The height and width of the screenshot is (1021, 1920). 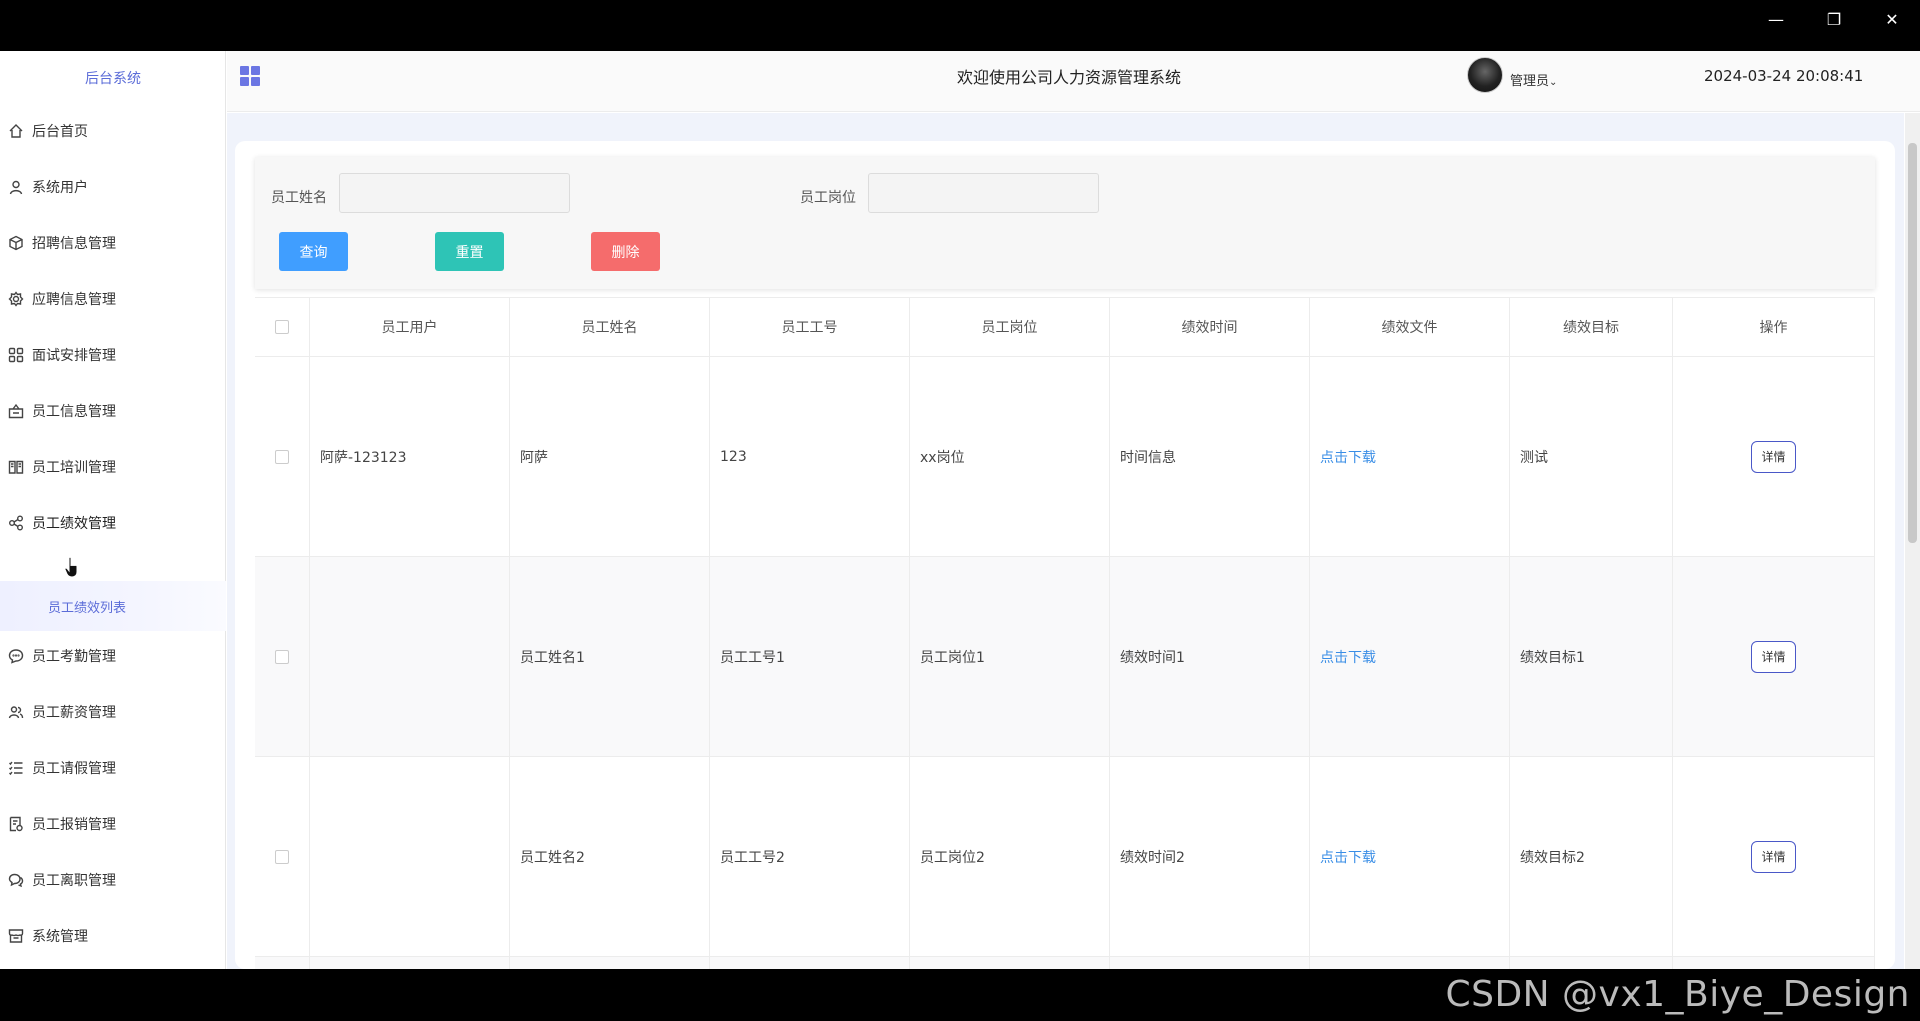 What do you see at coordinates (960, 995) in the screenshot?
I see `bottom-bar: CSDN @vx1_Biye_Design` at bounding box center [960, 995].